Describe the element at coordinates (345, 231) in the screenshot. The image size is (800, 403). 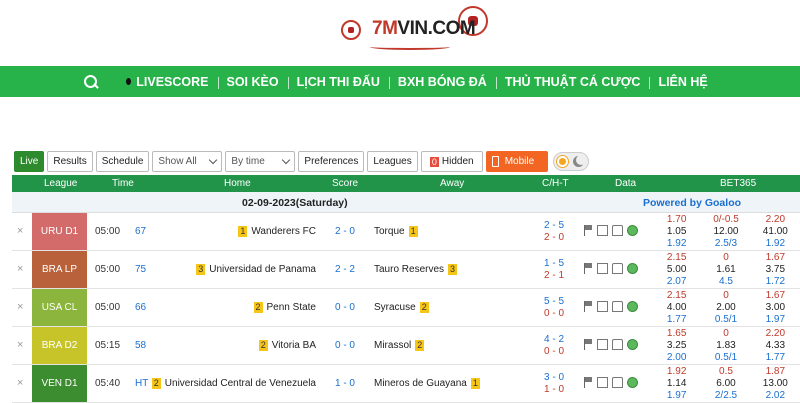
I see `match-score: 2 - 0` at that location.